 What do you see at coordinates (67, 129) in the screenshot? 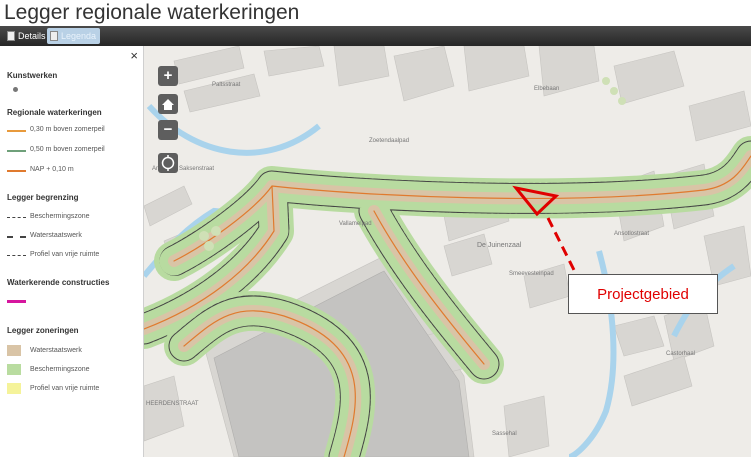
I see `legend-item: 0,30 m boven zomerpeil` at bounding box center [67, 129].